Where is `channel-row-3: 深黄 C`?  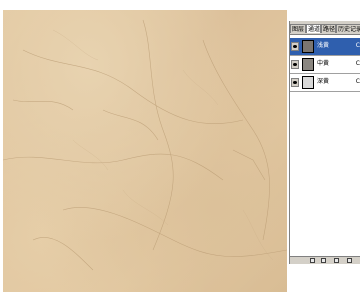 channel-row-3: 深黄 C is located at coordinates (325, 83).